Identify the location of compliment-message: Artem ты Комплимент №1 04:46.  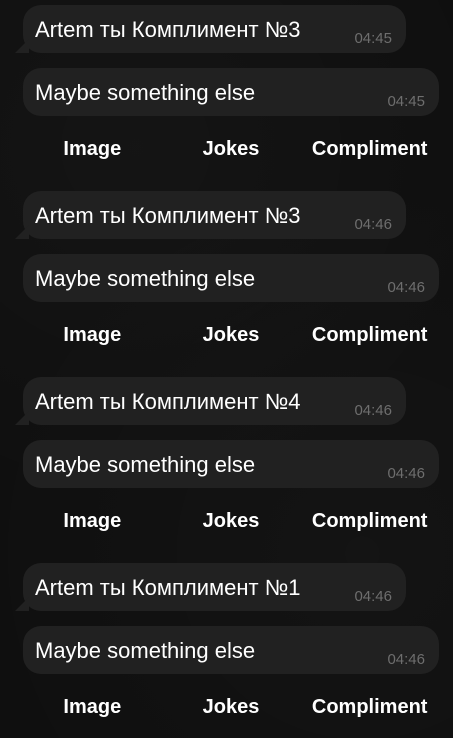
(214, 587).